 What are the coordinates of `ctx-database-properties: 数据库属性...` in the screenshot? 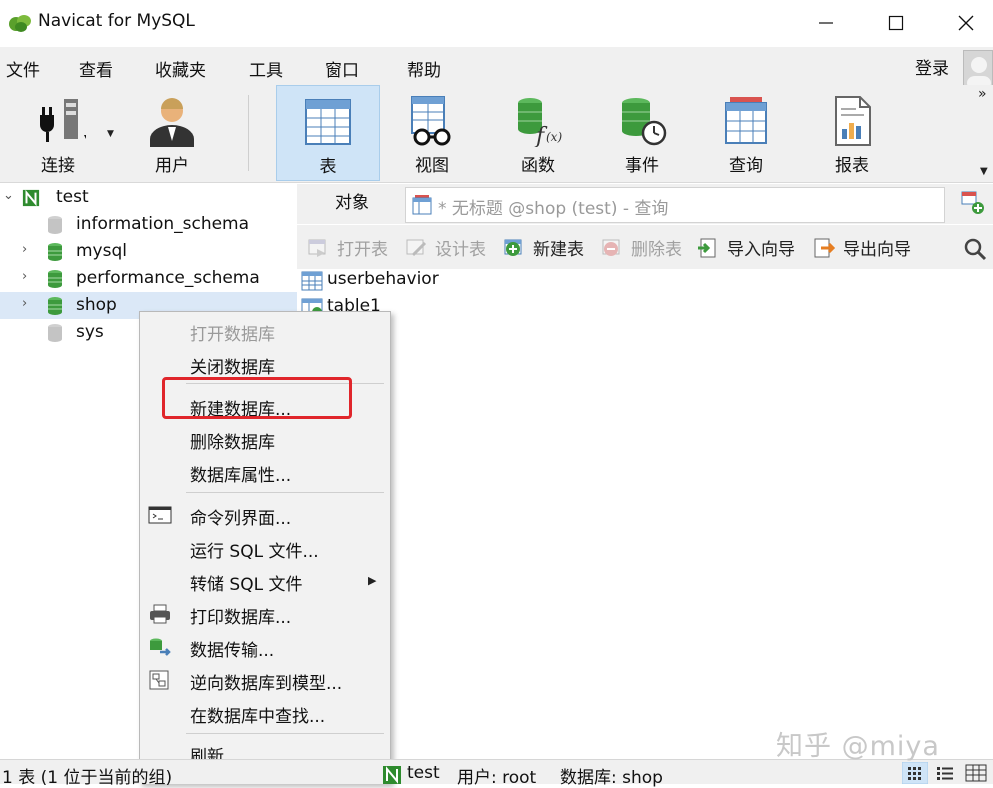 It's located at (265, 472).